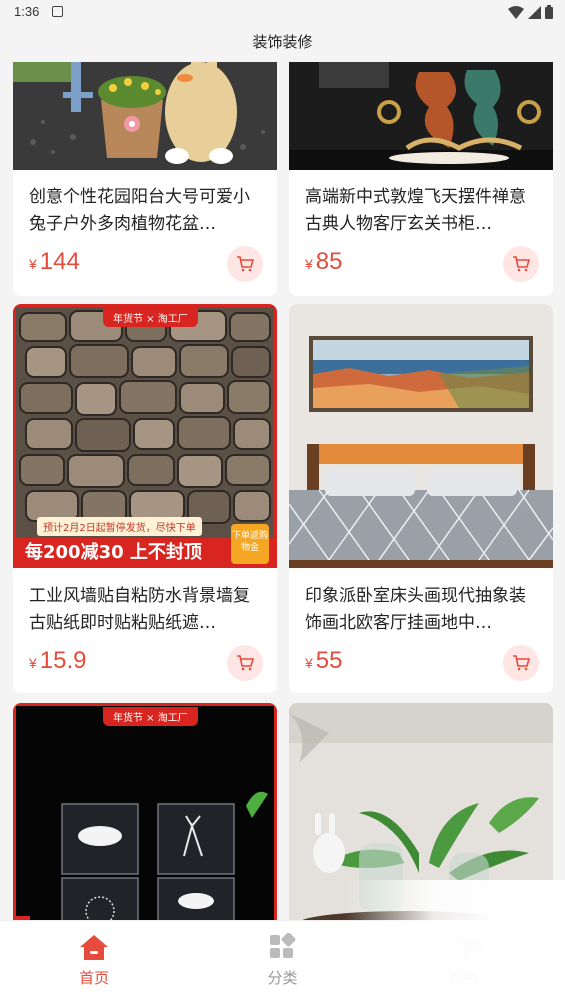 Image resolution: width=565 pixels, height=1004 pixels. What do you see at coordinates (145, 179) in the screenshot?
I see `product-card: 创意个性花园阳台大号可爱小兔子户外多肉植物花盆… ¥144` at bounding box center [145, 179].